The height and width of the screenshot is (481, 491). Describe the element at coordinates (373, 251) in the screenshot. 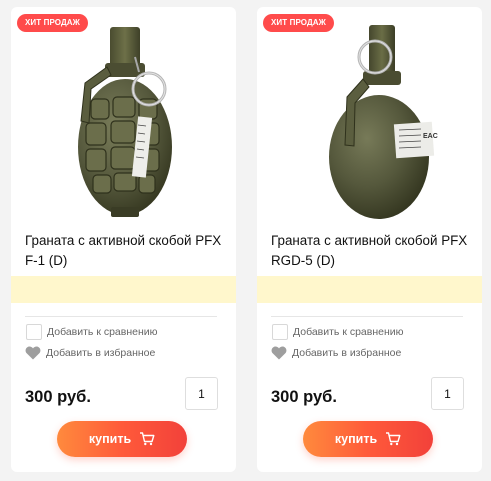

I see `product-title: Граната с активной скобой PFX RGD-5 (D)` at that location.